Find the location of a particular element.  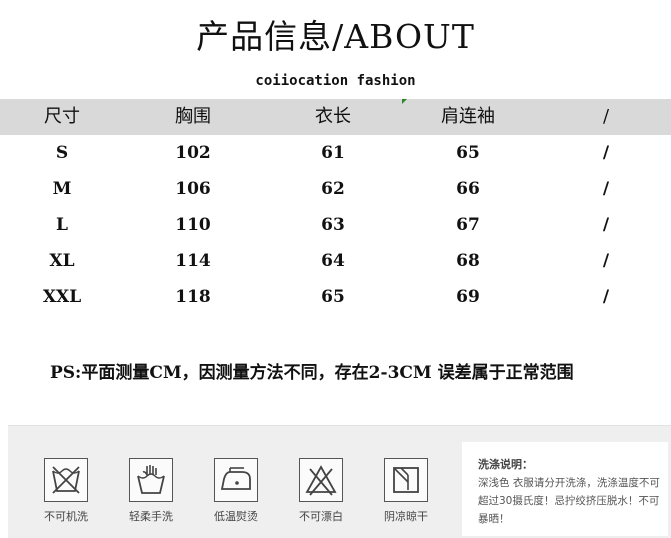

care-item-low-iron: 低温熨烫 is located at coordinates (236, 491).